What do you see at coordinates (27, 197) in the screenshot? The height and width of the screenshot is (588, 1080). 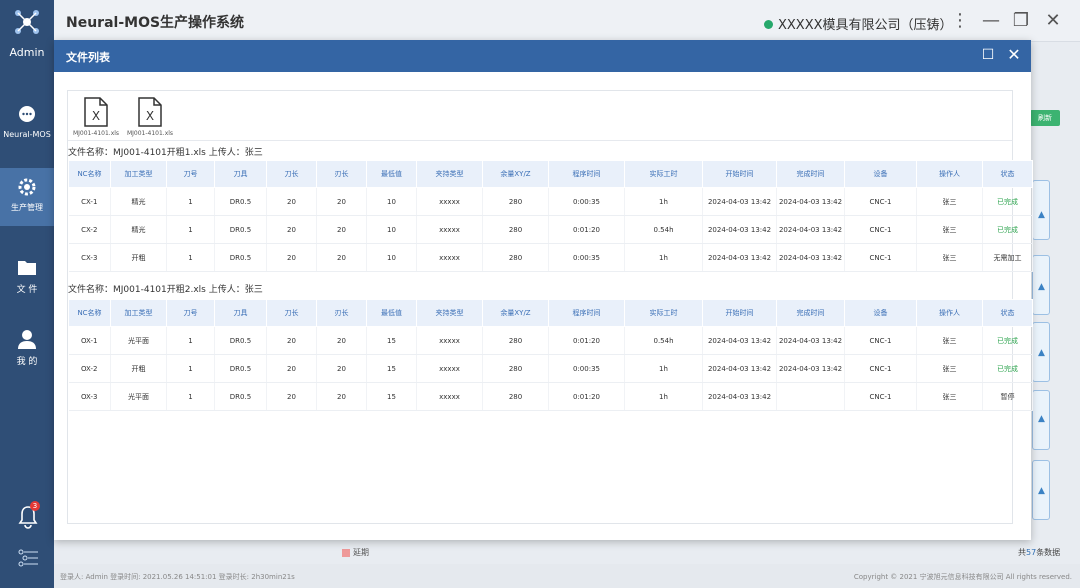 I see `sidebar-item-production: 生产管理` at bounding box center [27, 197].